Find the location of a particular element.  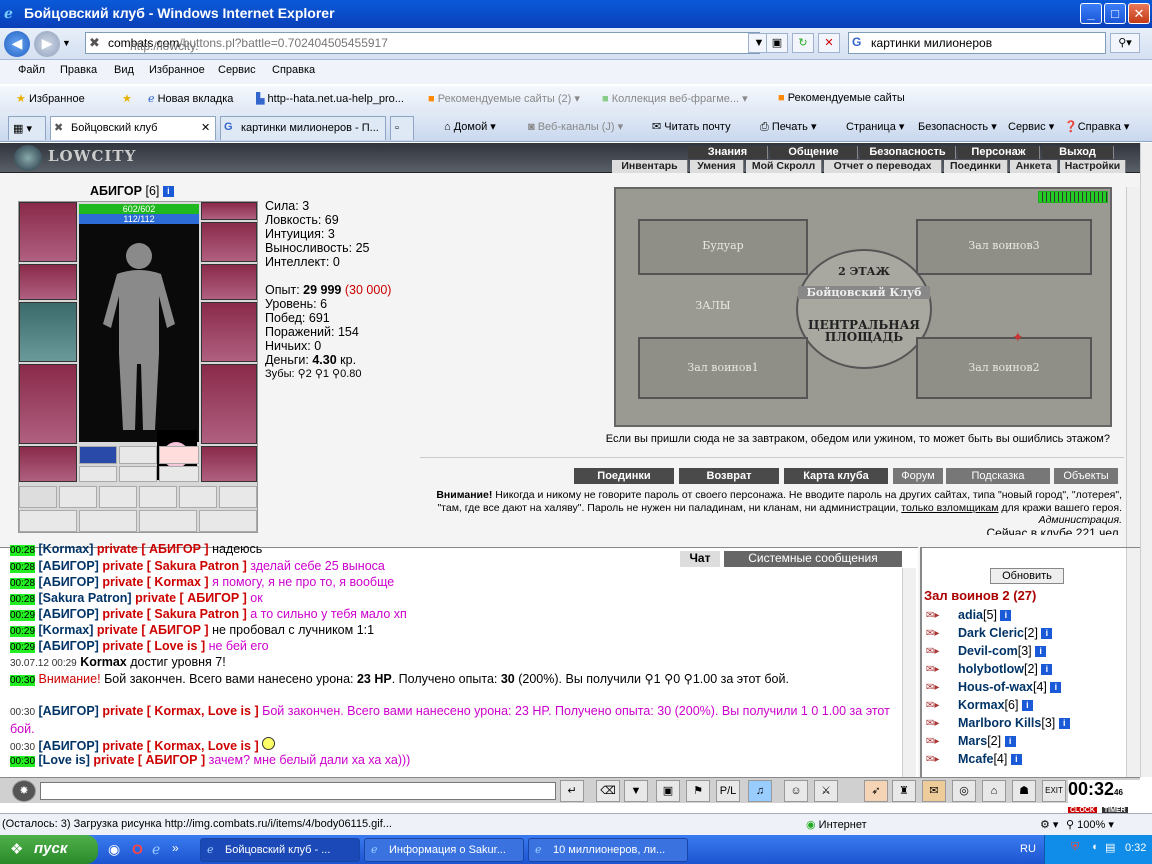

save-log-icon: ▣ is located at coordinates (668, 791).